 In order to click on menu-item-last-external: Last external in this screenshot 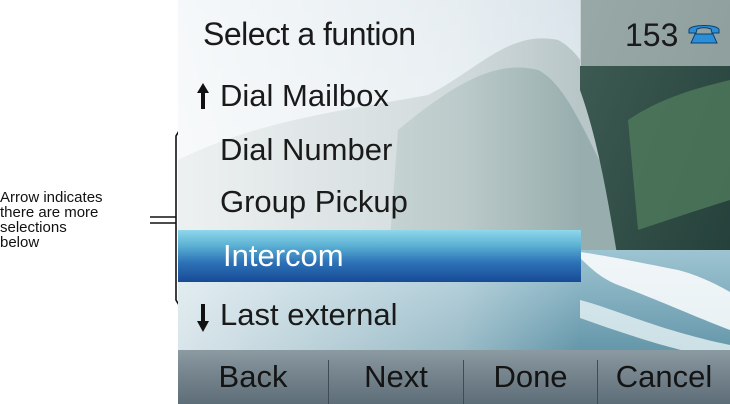, I will do `click(379, 315)`.